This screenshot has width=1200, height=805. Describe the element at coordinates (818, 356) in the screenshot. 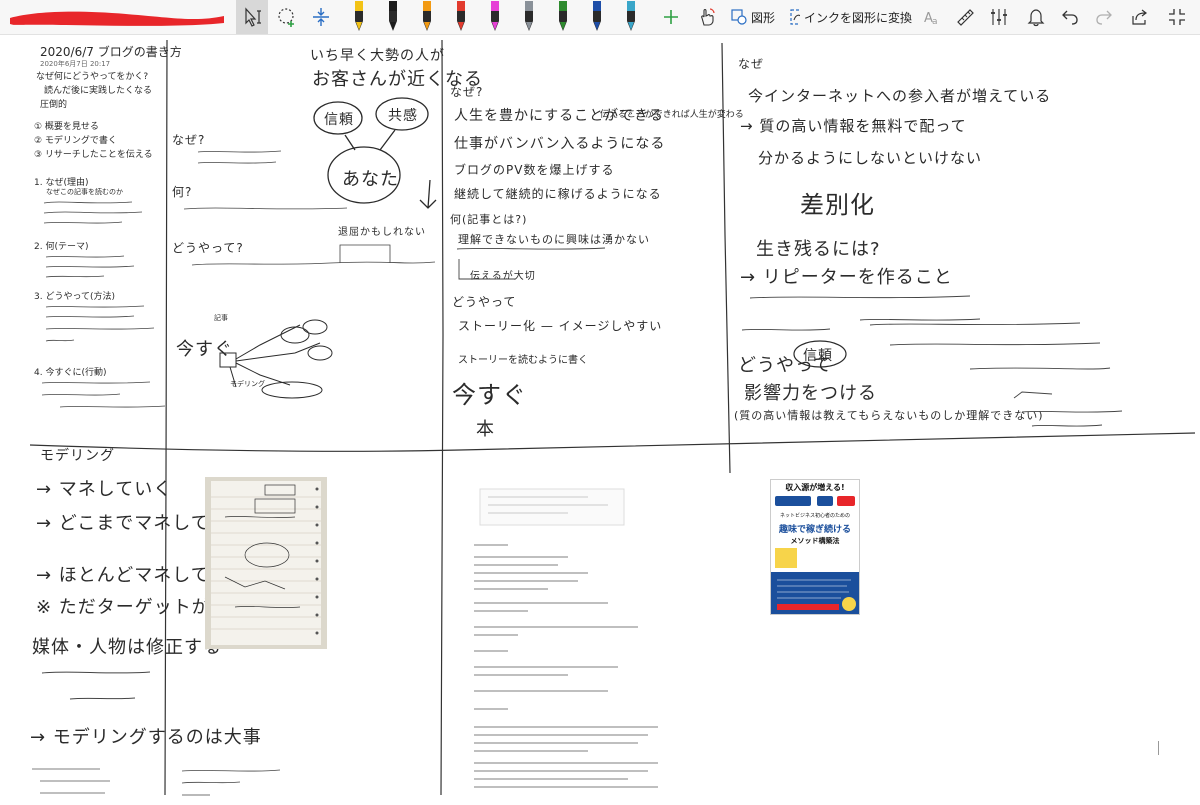

I see `col4-trust: 信頼` at that location.